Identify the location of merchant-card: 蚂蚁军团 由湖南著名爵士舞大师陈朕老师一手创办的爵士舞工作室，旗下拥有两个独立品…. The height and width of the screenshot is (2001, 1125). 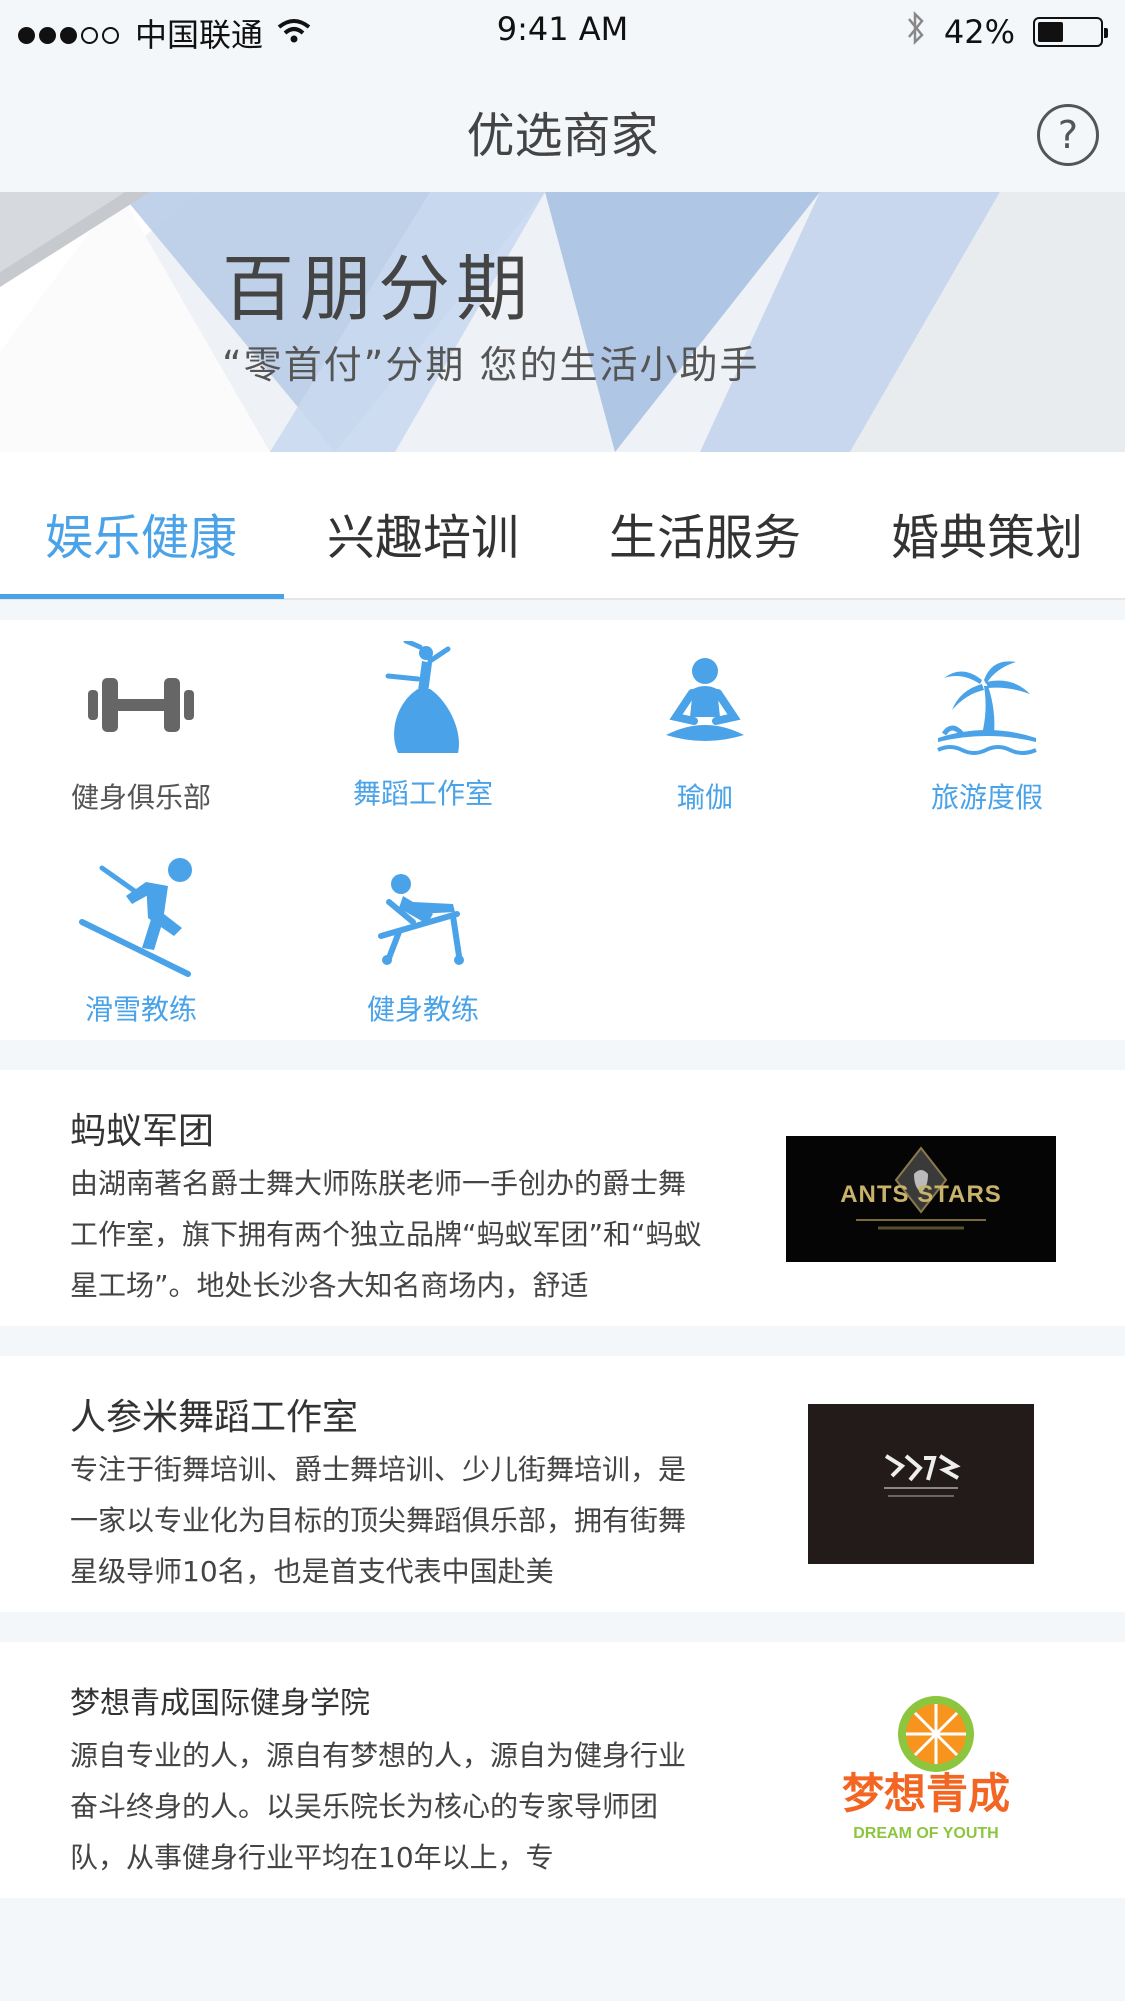
(562, 1198).